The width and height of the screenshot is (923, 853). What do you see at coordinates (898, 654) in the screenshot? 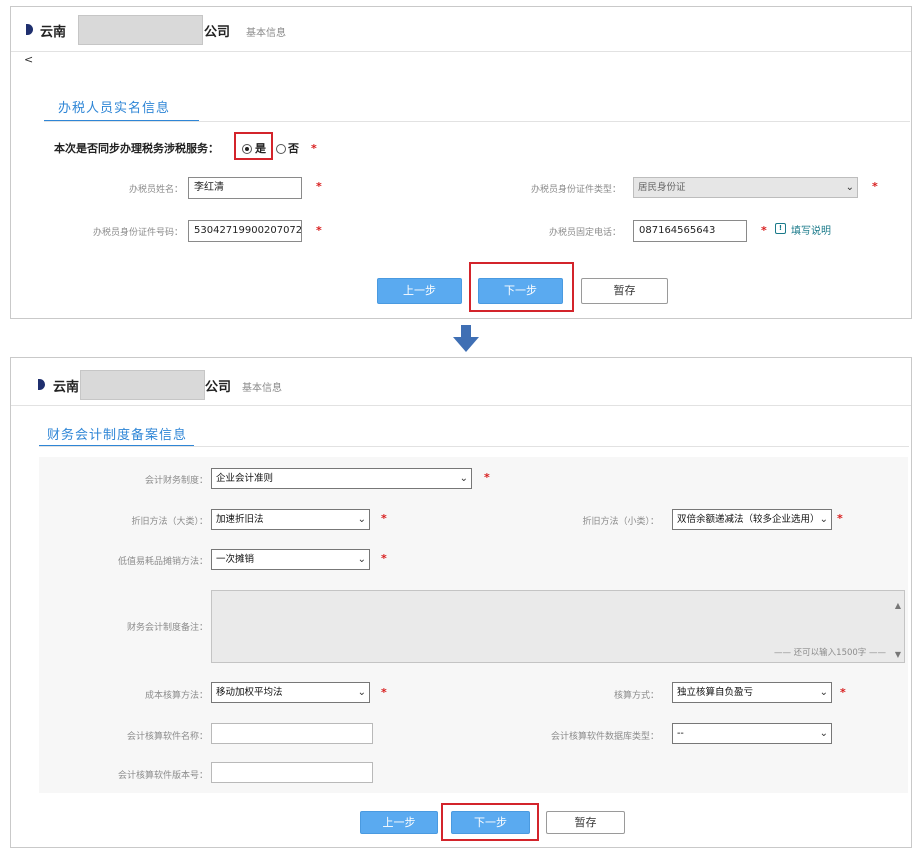
I see `scroll-down-icon: ▼` at bounding box center [898, 654].